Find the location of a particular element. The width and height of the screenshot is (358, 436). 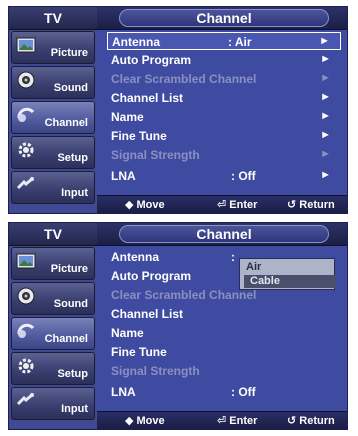

menu-item-fine-tune: Fine Tune is located at coordinates (226, 352).